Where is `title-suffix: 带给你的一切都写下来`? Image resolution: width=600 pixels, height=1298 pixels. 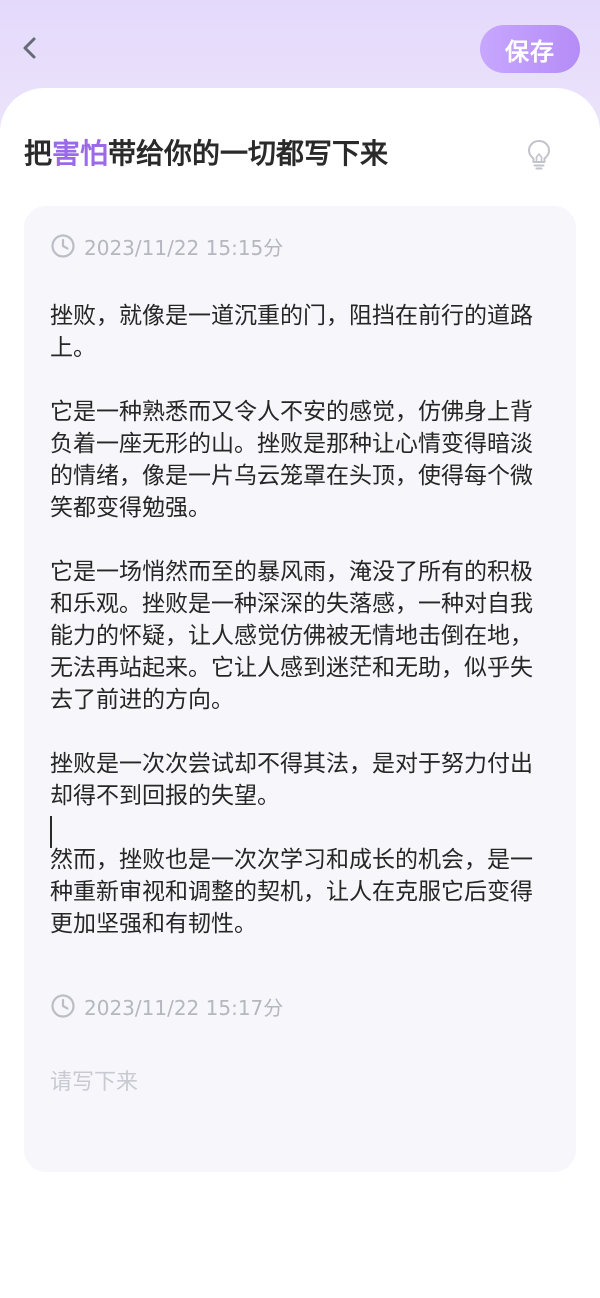 title-suffix: 带给你的一切都写下来 is located at coordinates (248, 153).